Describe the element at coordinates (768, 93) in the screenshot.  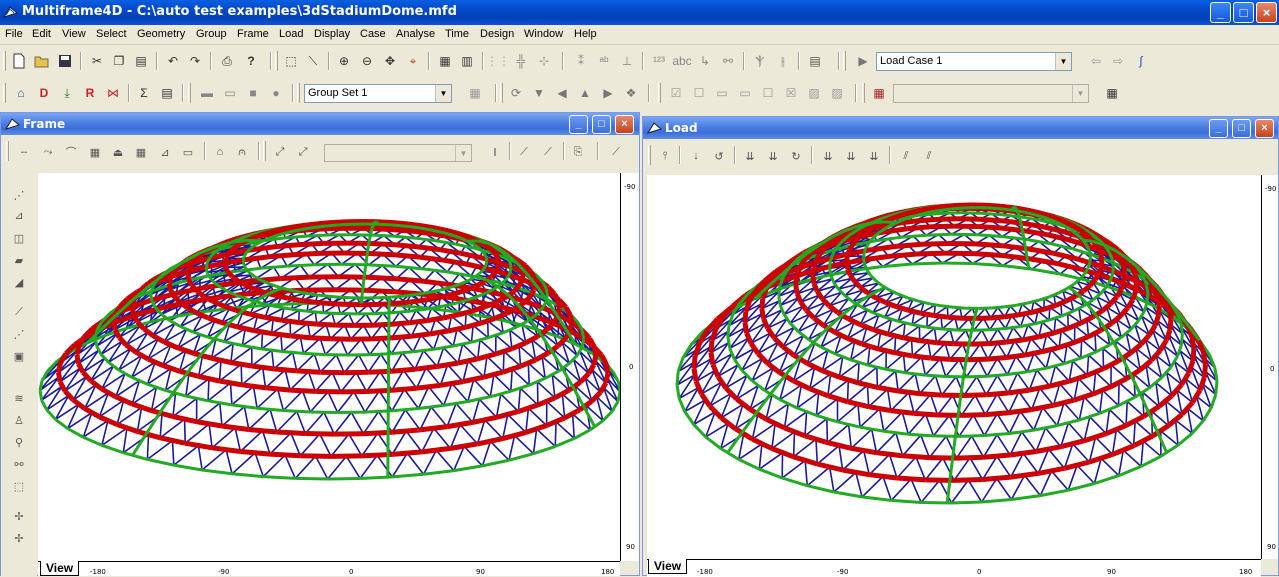
I see `design-box-icon: ☐` at that location.